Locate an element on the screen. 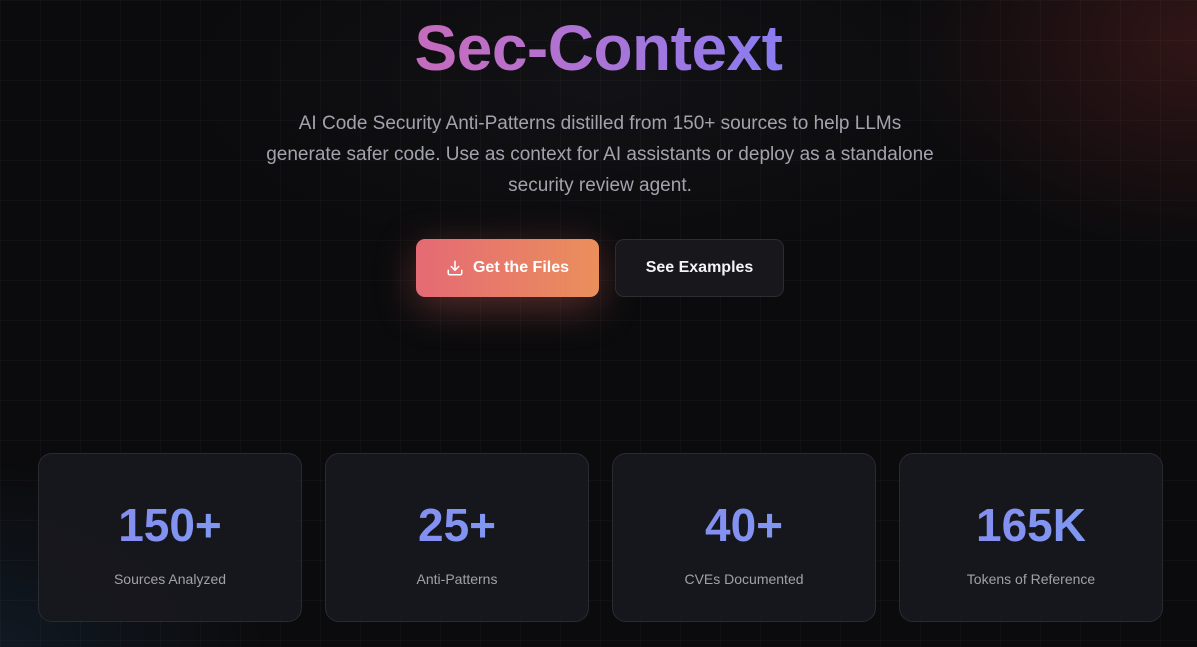 This screenshot has height=647, width=1197. stat-value: 40+ is located at coordinates (744, 525).